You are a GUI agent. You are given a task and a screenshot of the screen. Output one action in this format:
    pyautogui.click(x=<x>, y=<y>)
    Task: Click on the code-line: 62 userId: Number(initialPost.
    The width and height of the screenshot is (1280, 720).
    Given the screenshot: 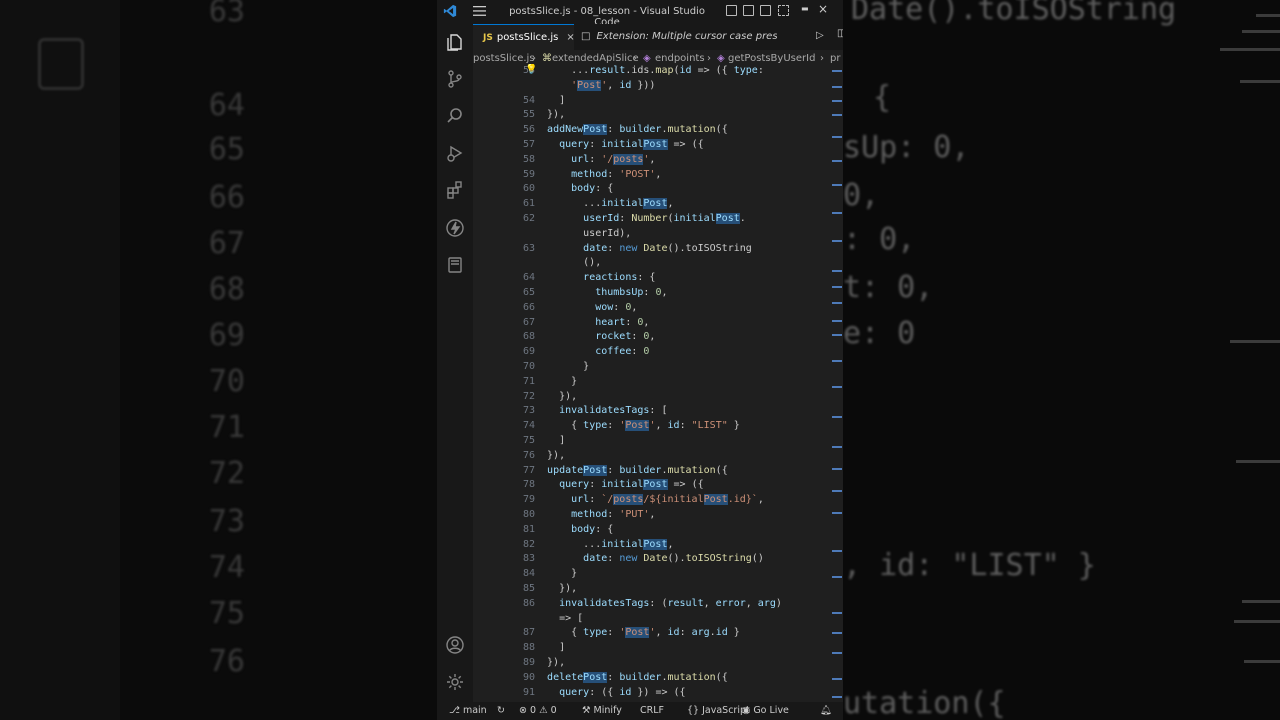 What is the action you would take?
    pyautogui.click(x=653, y=219)
    